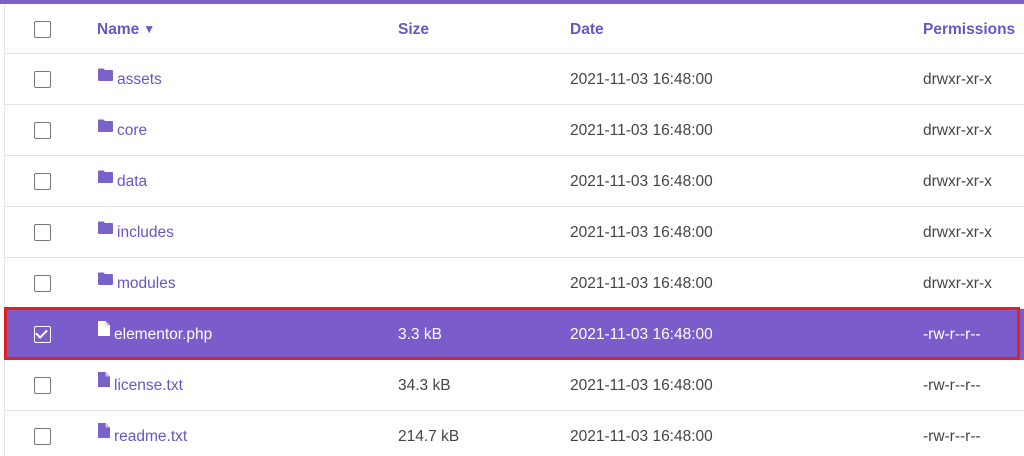 This screenshot has height=456, width=1024. I want to click on table-row: data 2021-11-03 16:48:00 drwxr-xr-x, so click(514, 181).